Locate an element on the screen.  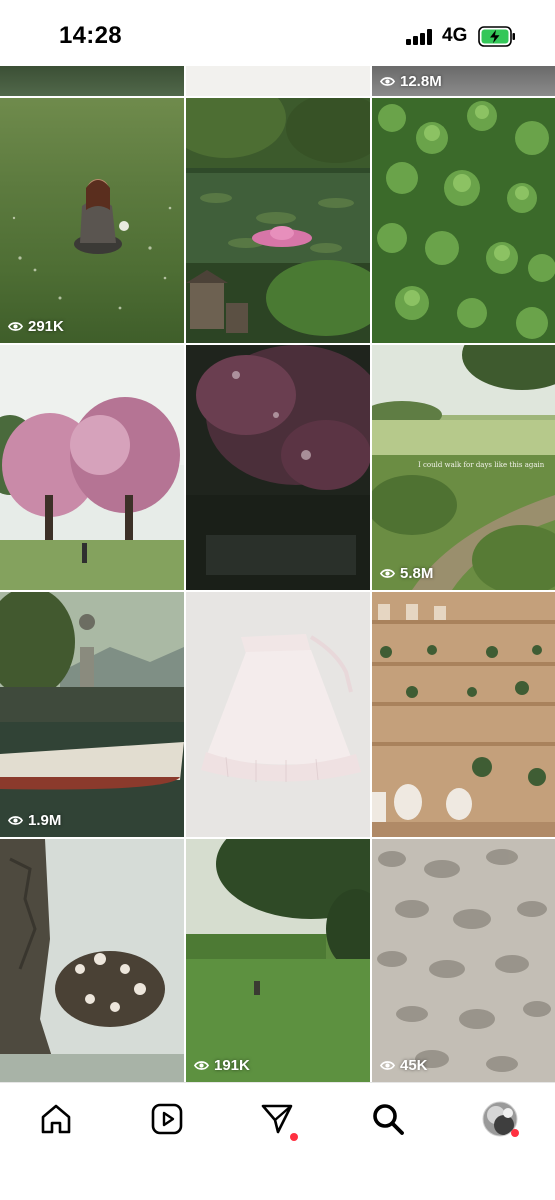
status-bar: 14:28 4G is located at coordinates (277, 33).